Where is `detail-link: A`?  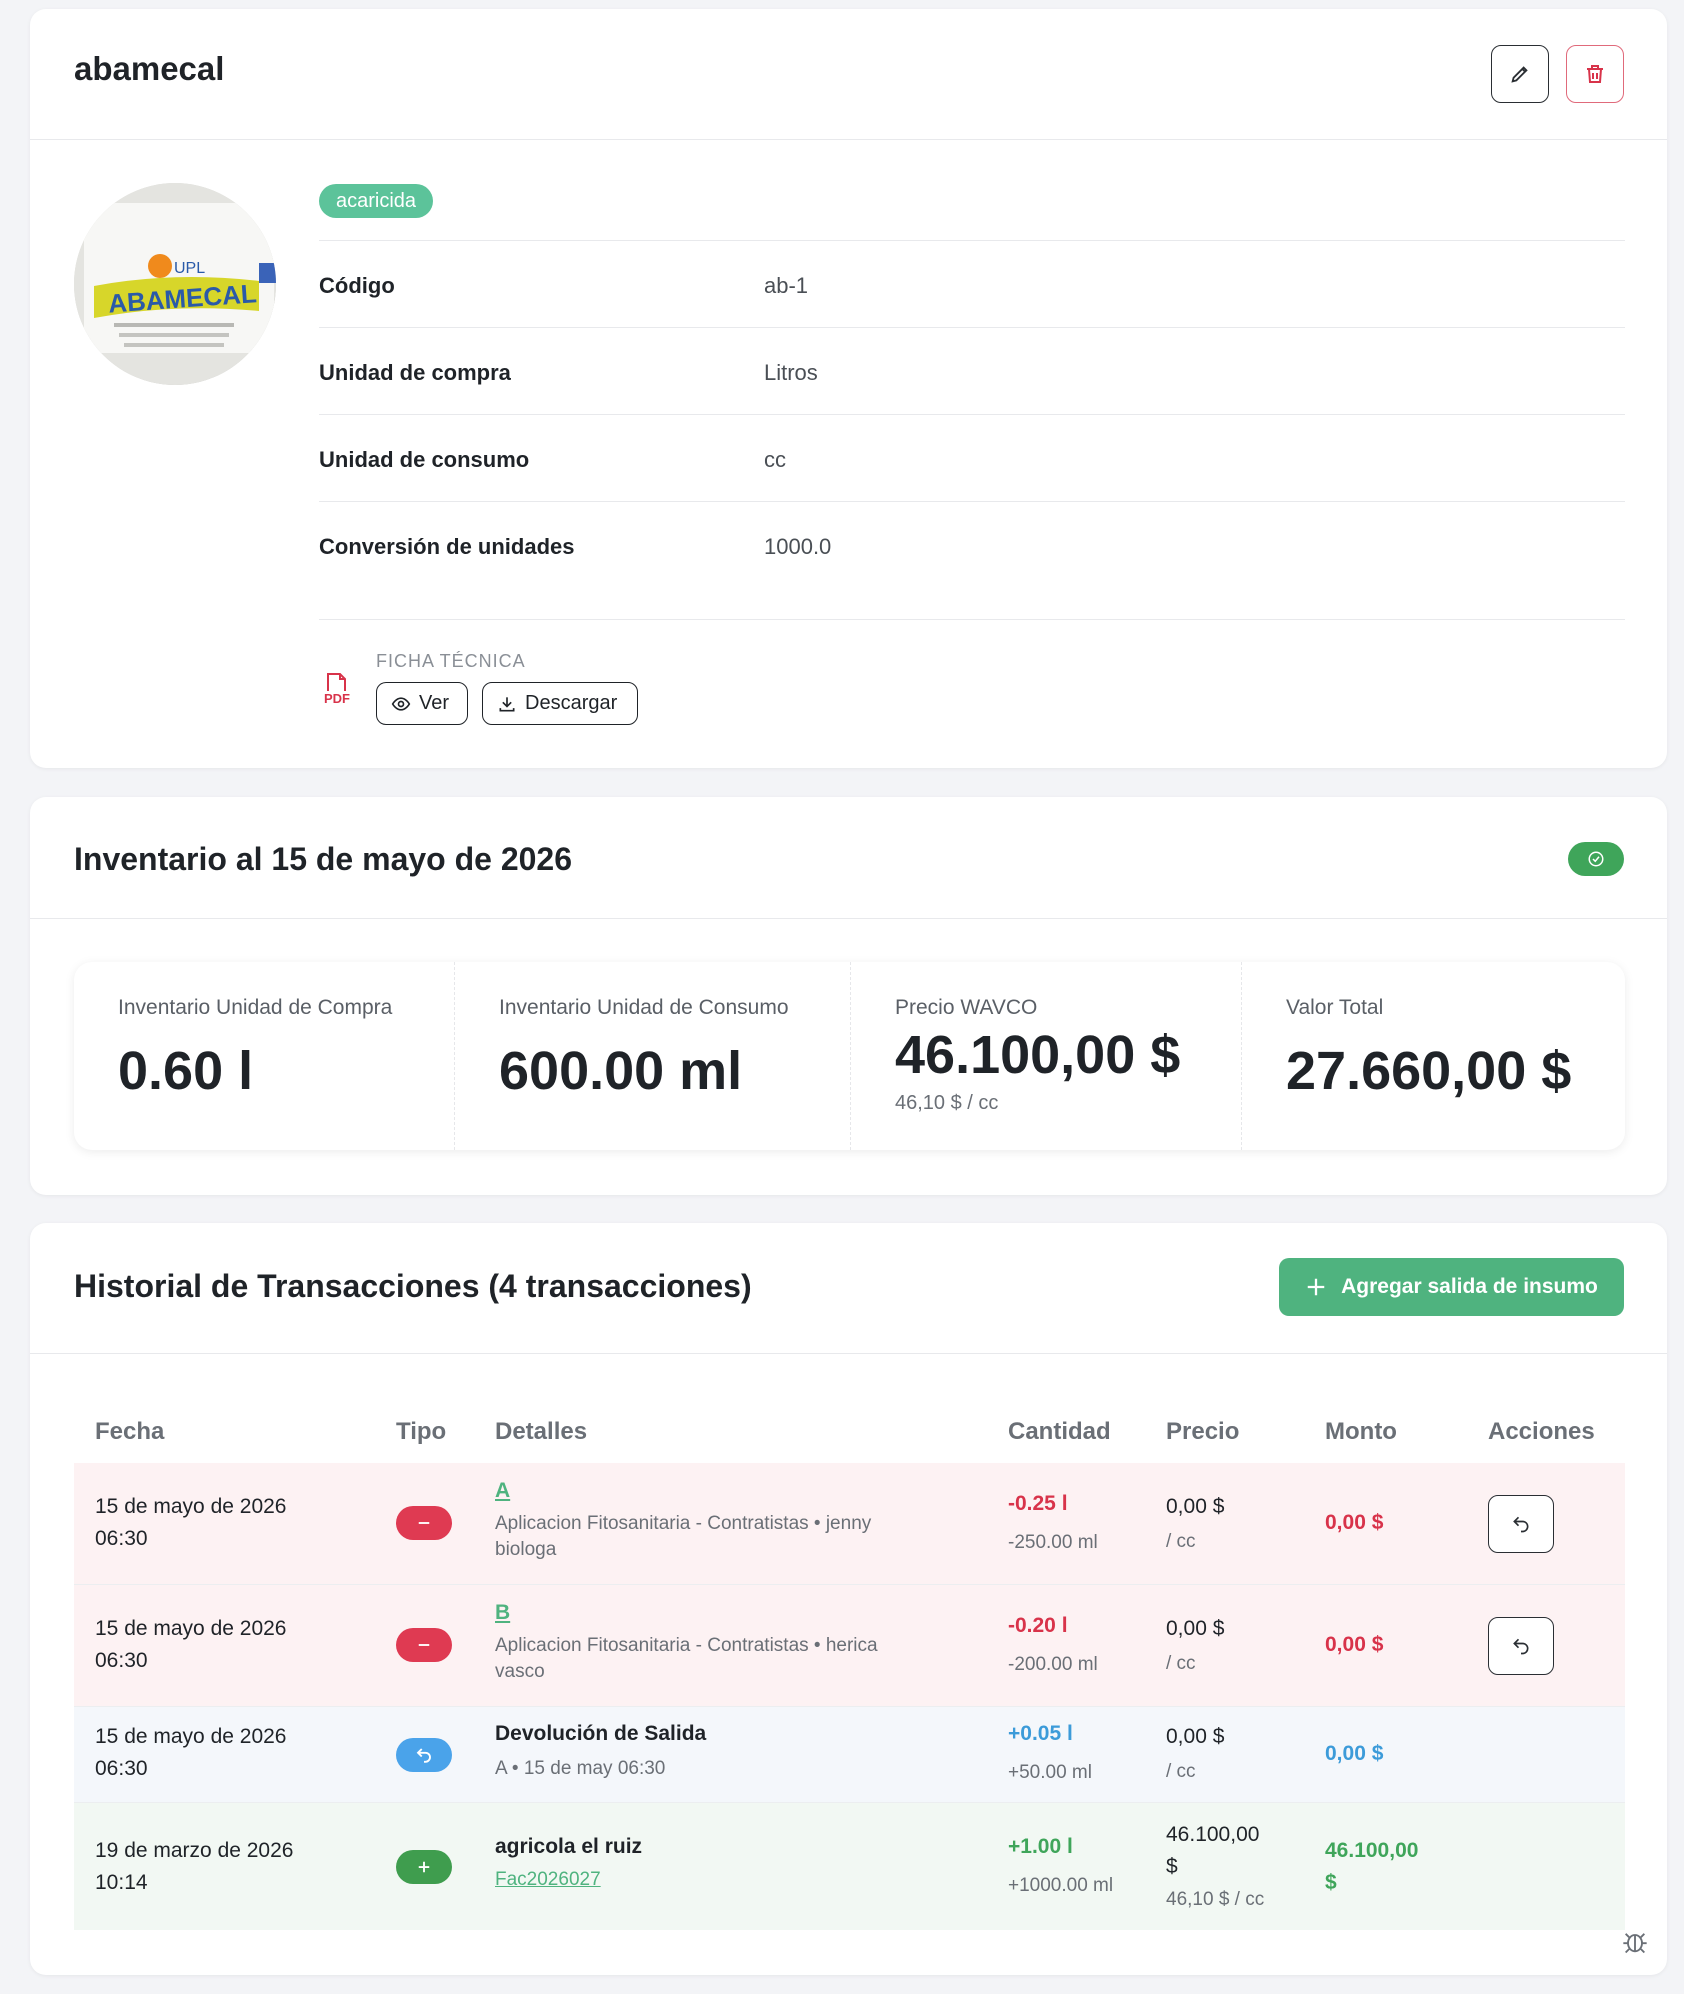 detail-link: A is located at coordinates (715, 1491).